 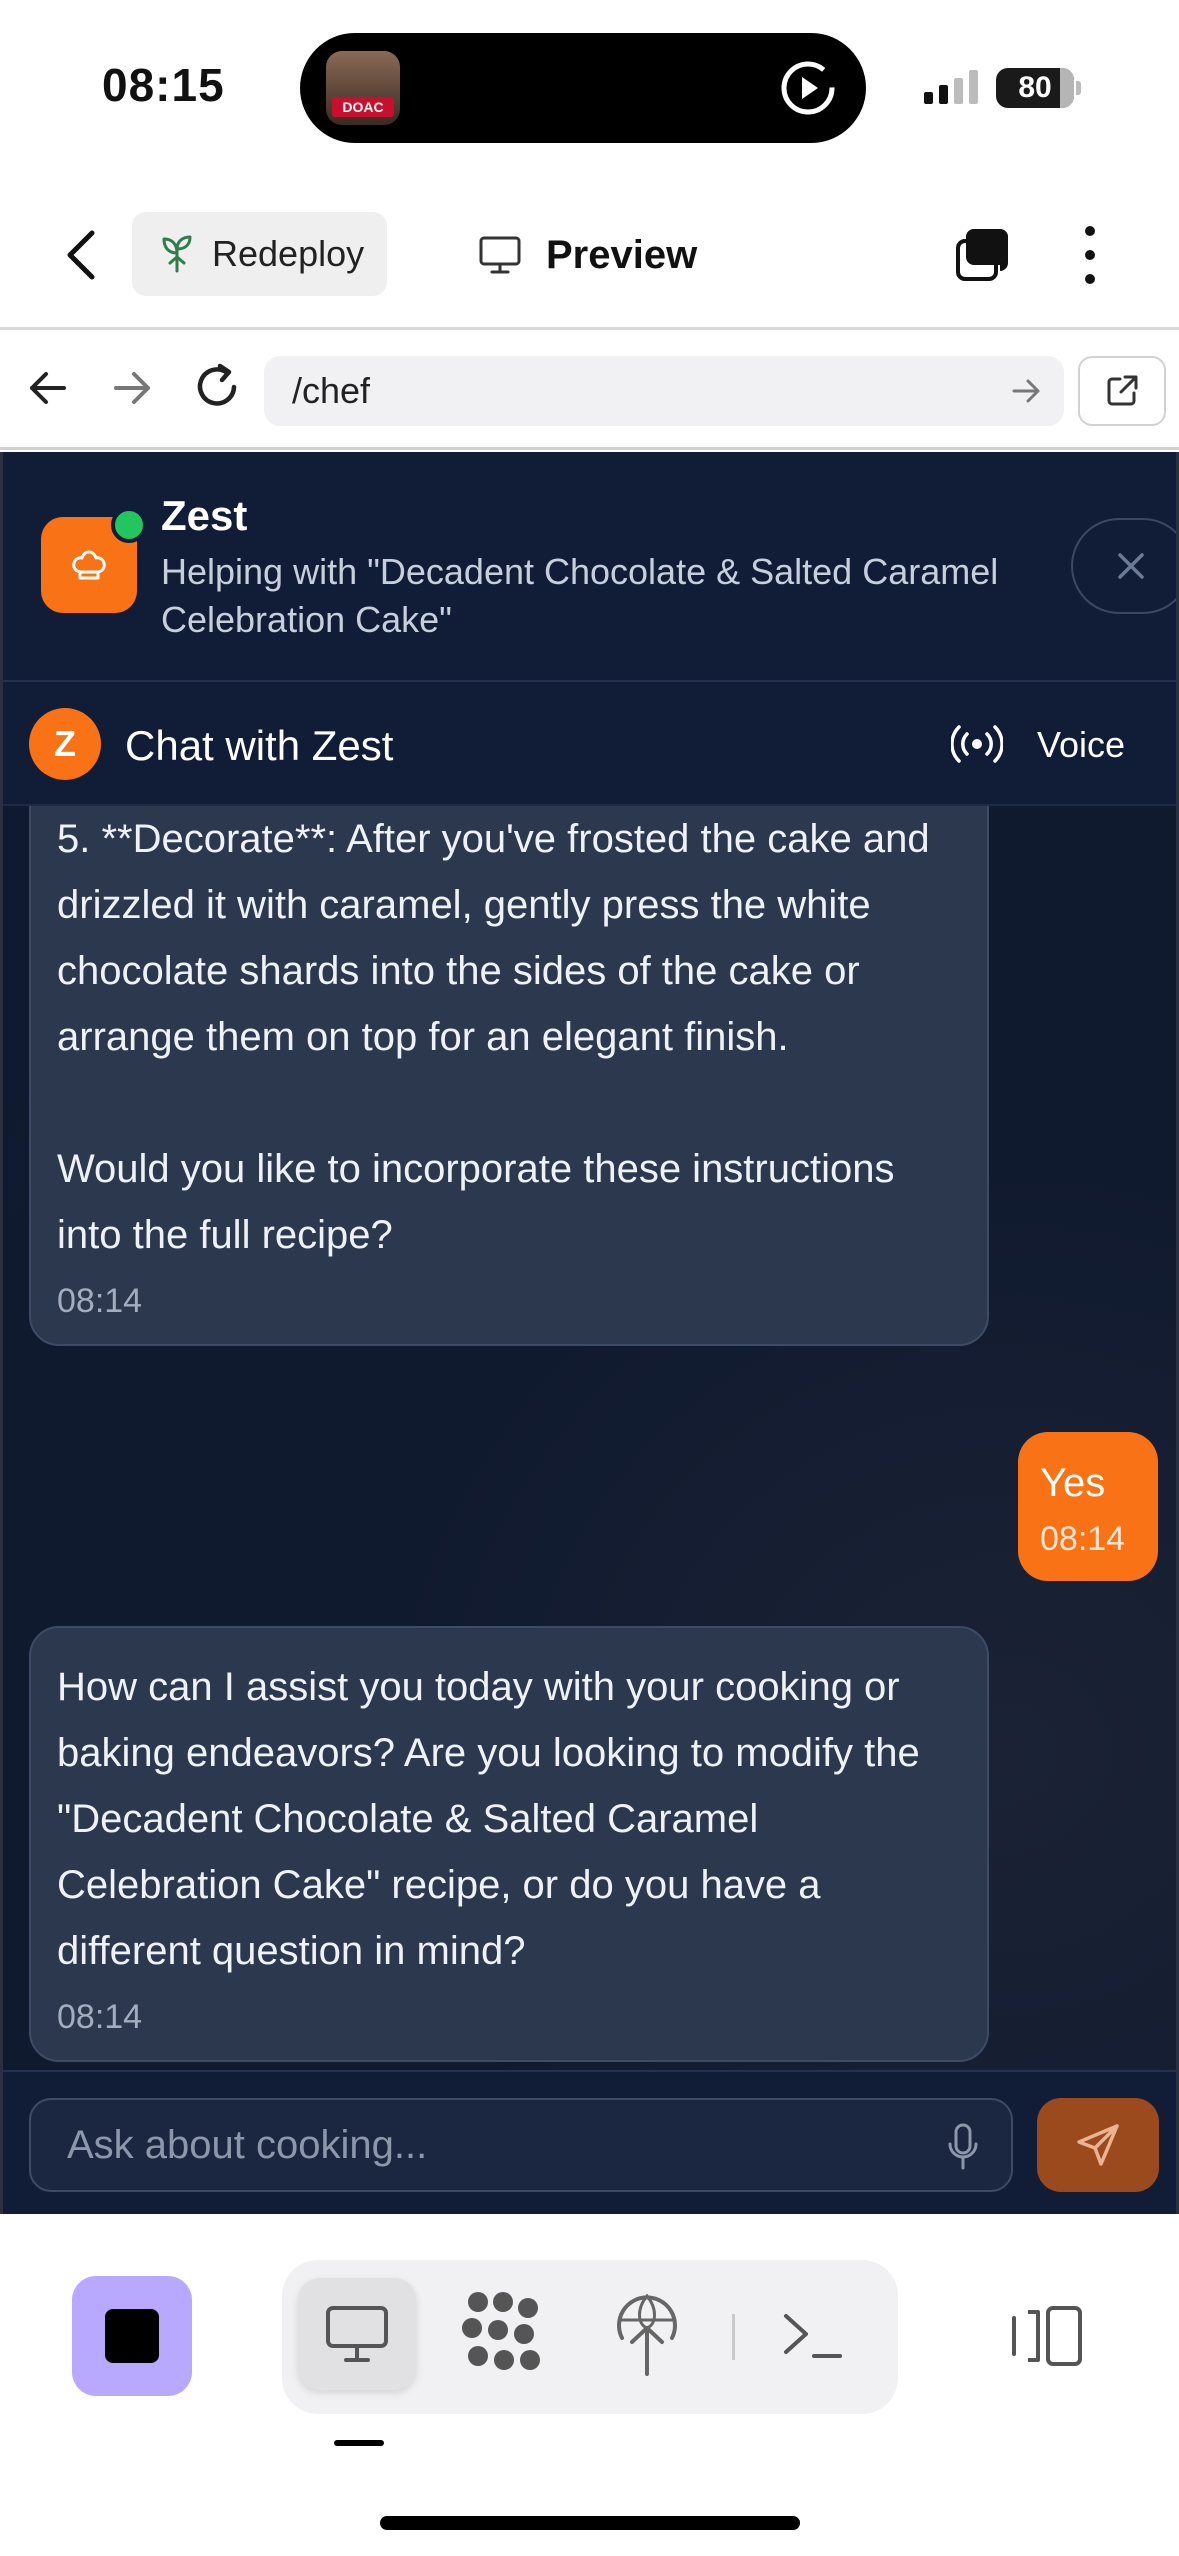 I want to click on media-badge: DOAC, so click(x=363, y=107).